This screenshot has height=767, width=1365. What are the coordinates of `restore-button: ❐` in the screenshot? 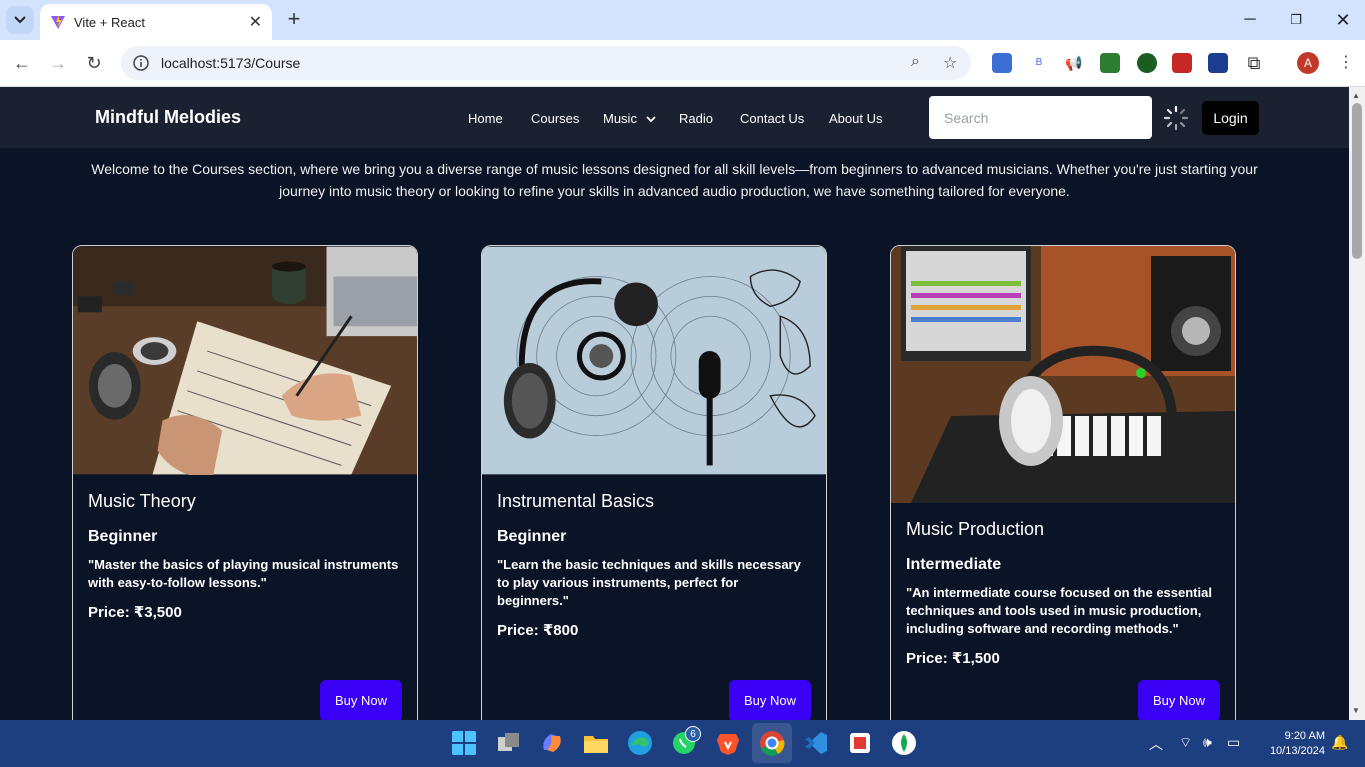 It's located at (1296, 20).